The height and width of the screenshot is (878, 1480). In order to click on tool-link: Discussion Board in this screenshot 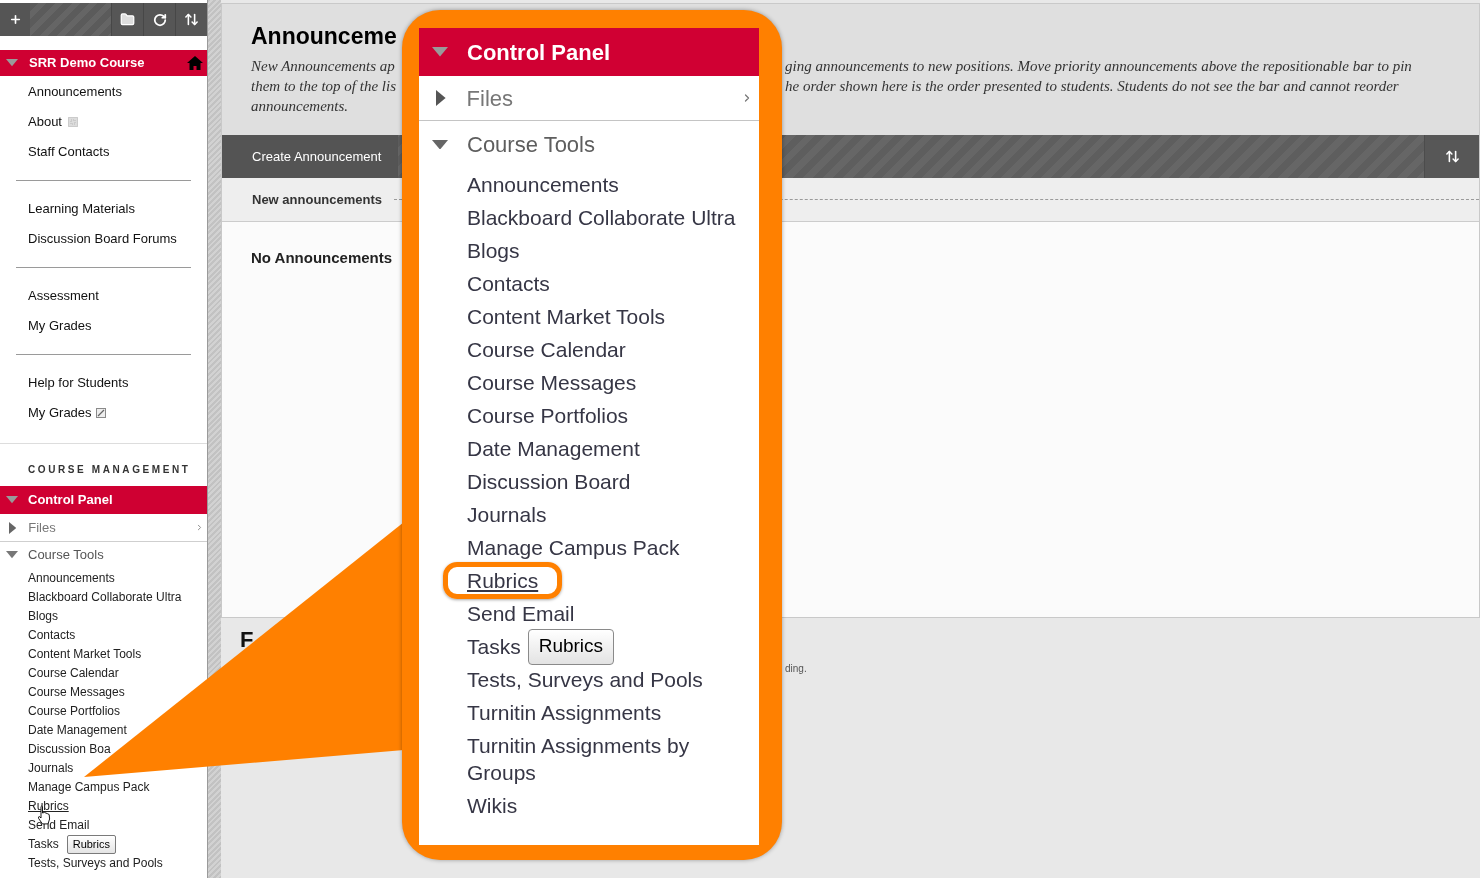, I will do `click(549, 481)`.